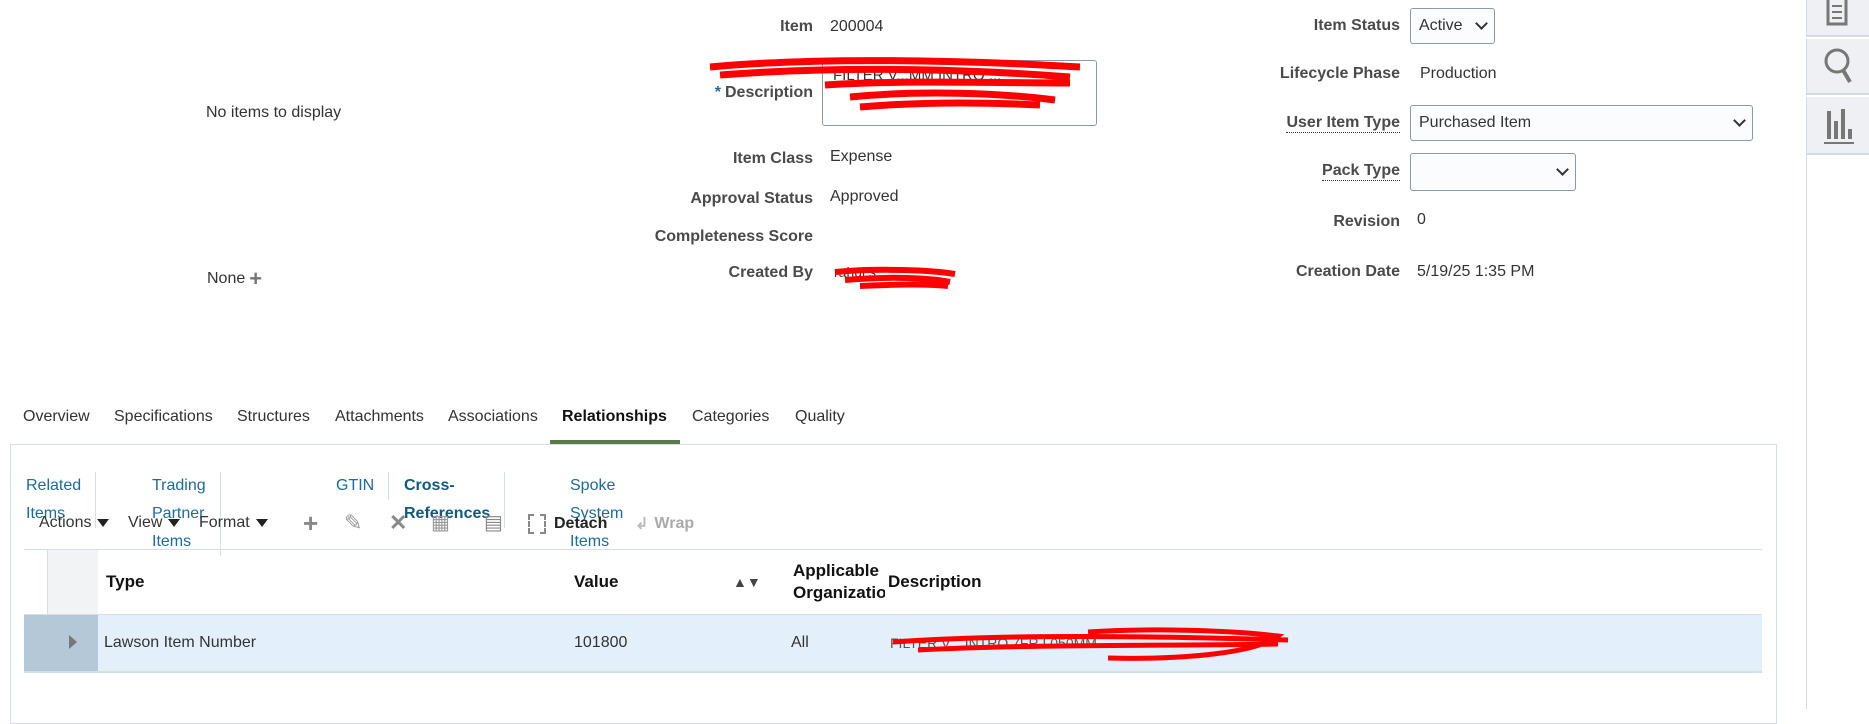  I want to click on edit-icon: ✎, so click(353, 523).